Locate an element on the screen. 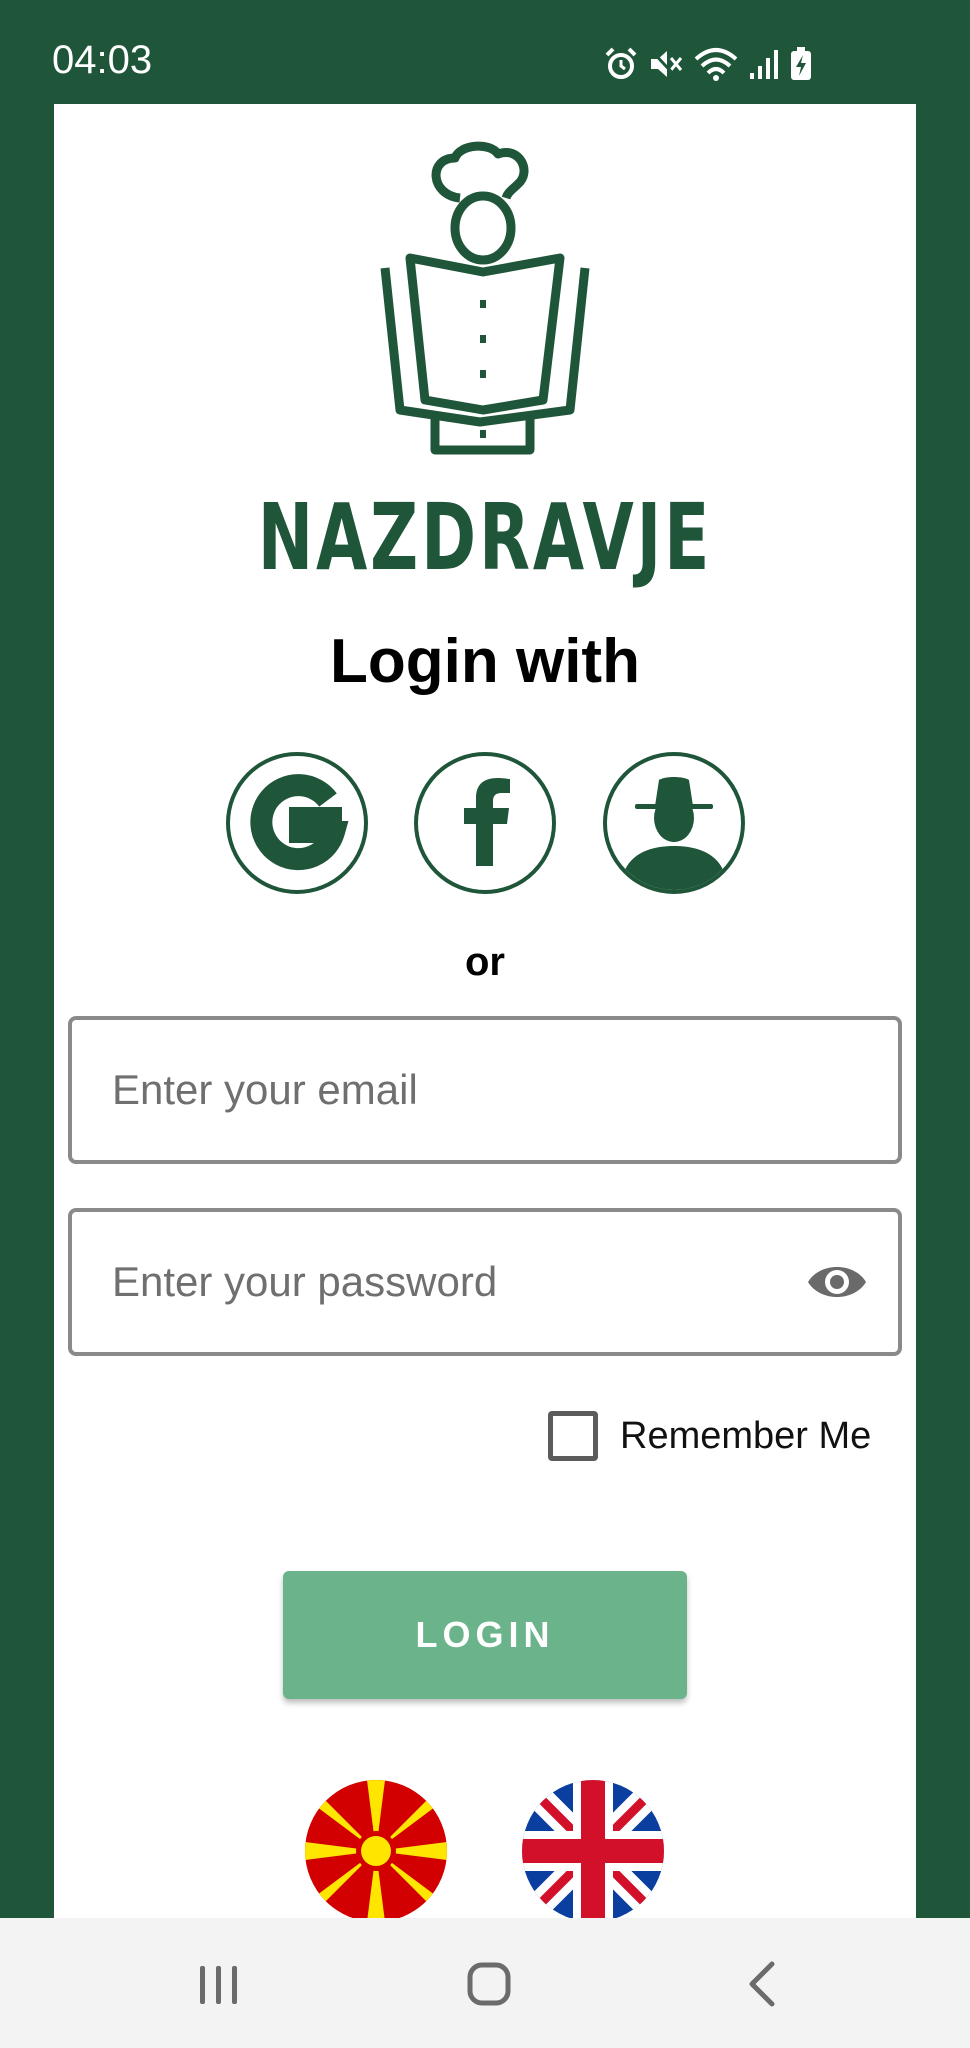 The image size is (970, 2048). language-macedonian-button is located at coordinates (376, 1851).